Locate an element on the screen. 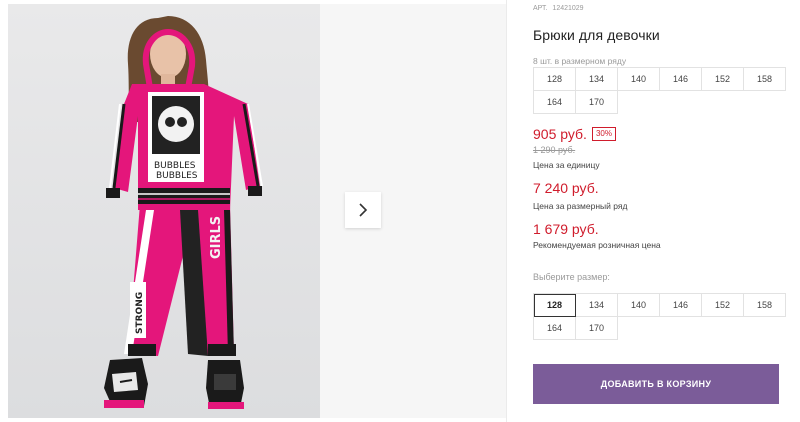  pack-price-label: Цена за размерный ряд is located at coordinates (580, 206).